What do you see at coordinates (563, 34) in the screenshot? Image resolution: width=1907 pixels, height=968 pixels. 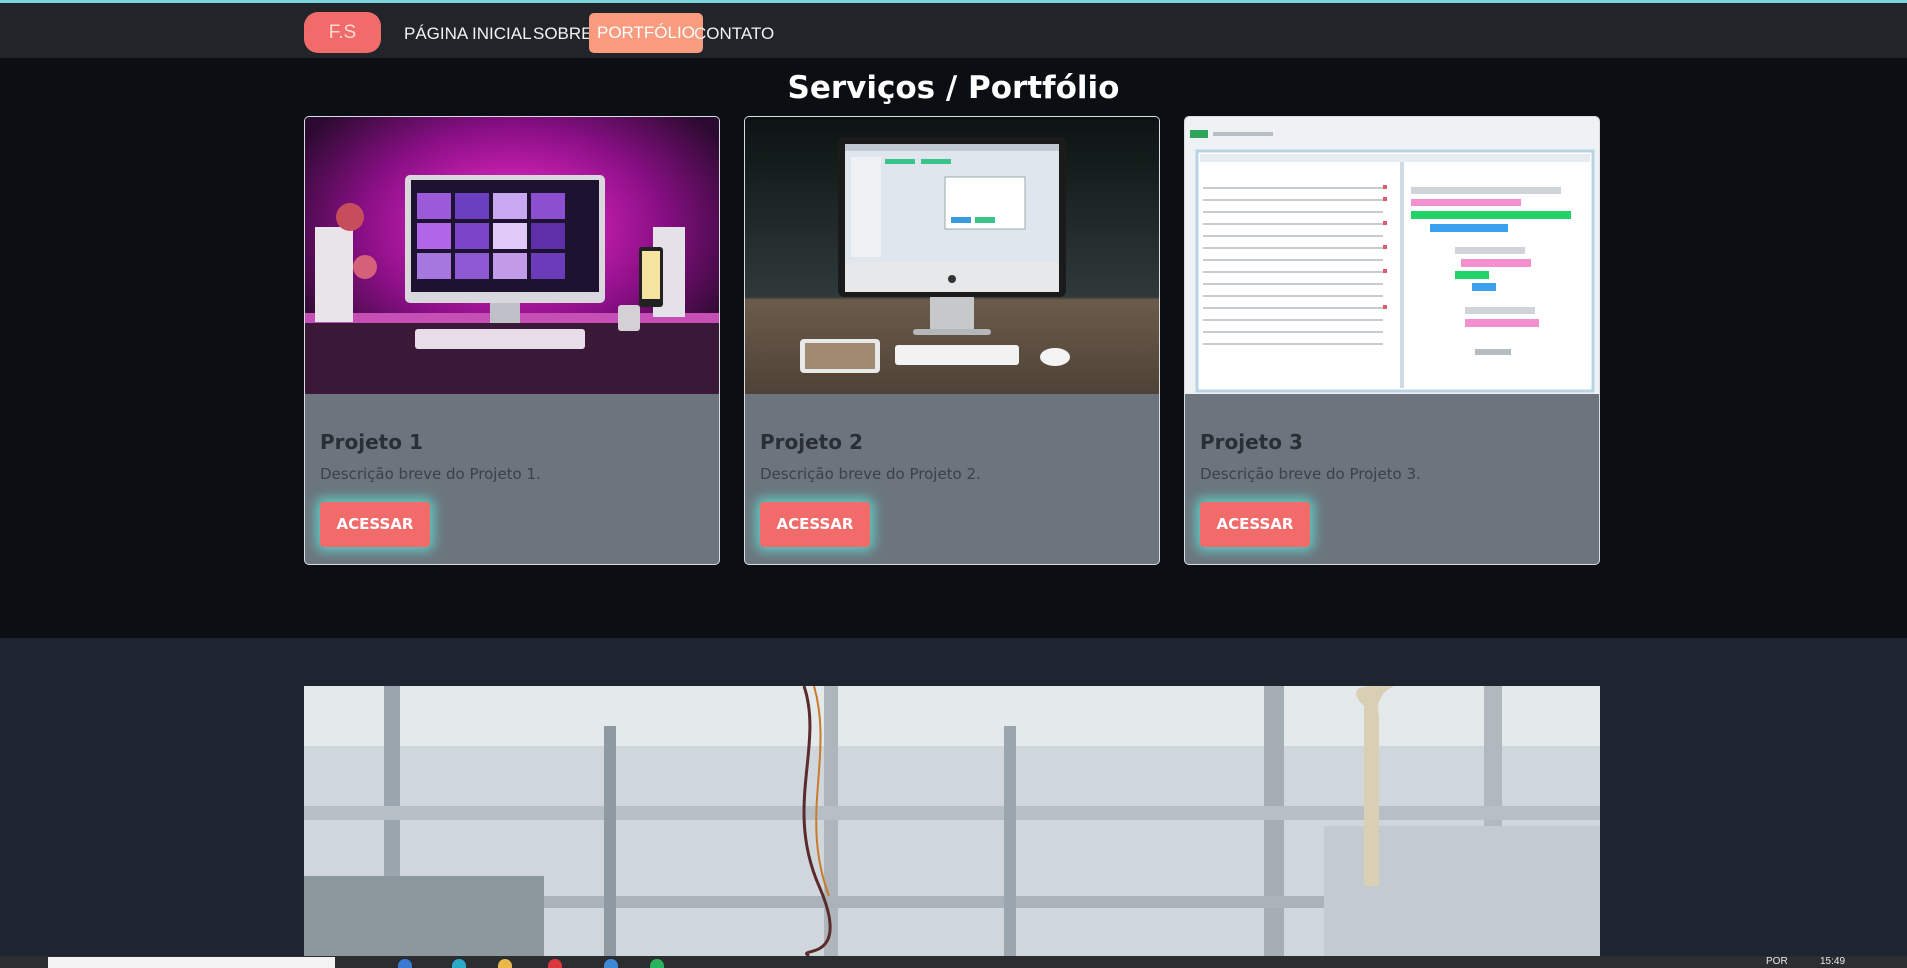 I see `nav-link-about: SOBRE` at bounding box center [563, 34].